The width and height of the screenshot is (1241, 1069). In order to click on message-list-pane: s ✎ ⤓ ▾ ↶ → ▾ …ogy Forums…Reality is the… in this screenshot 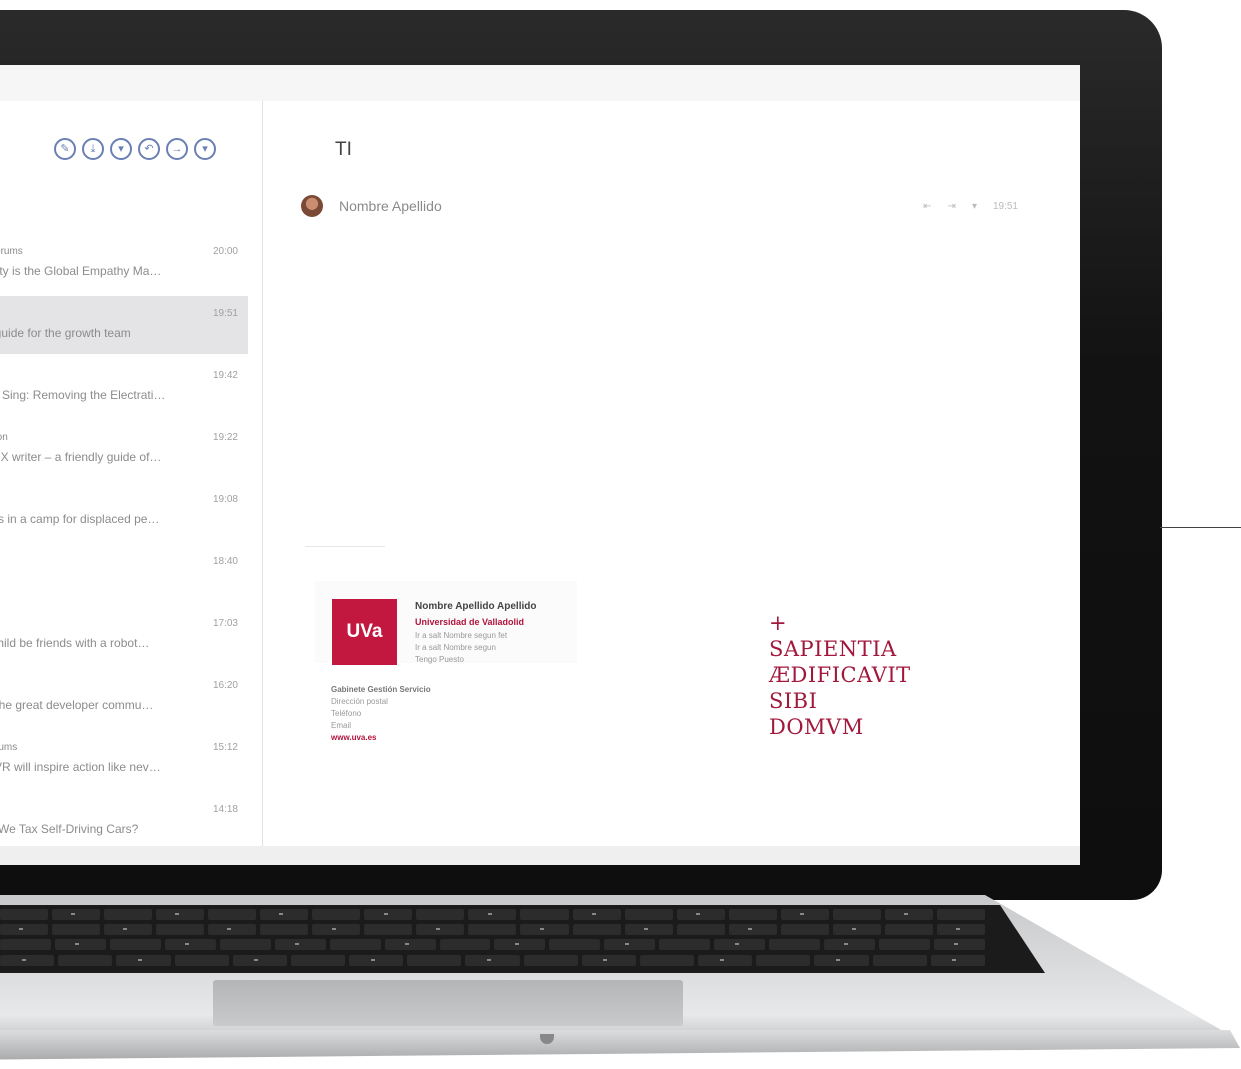, I will do `click(131, 473)`.